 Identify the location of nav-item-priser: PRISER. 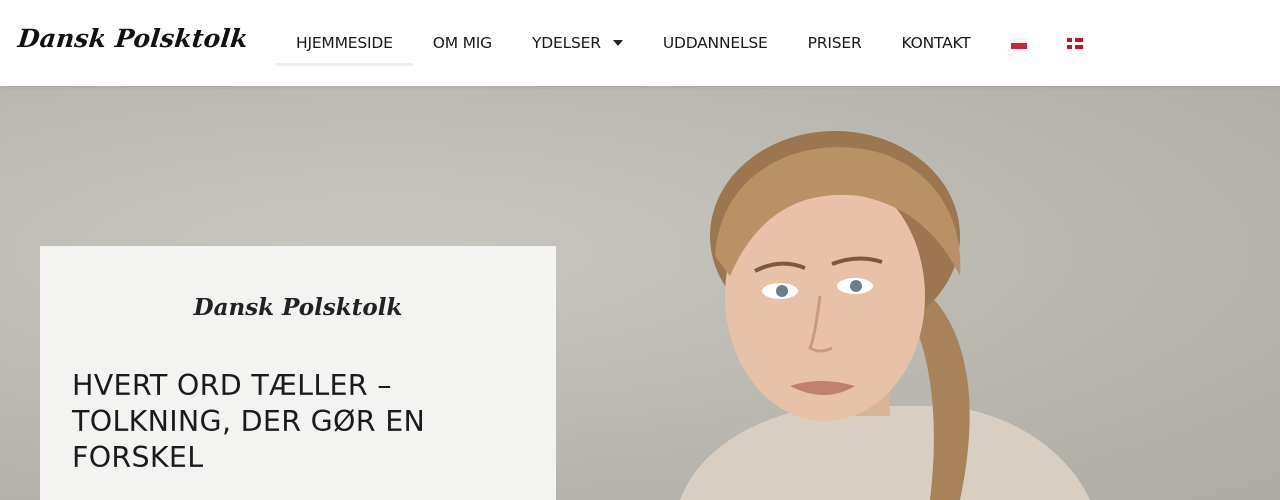
(835, 43).